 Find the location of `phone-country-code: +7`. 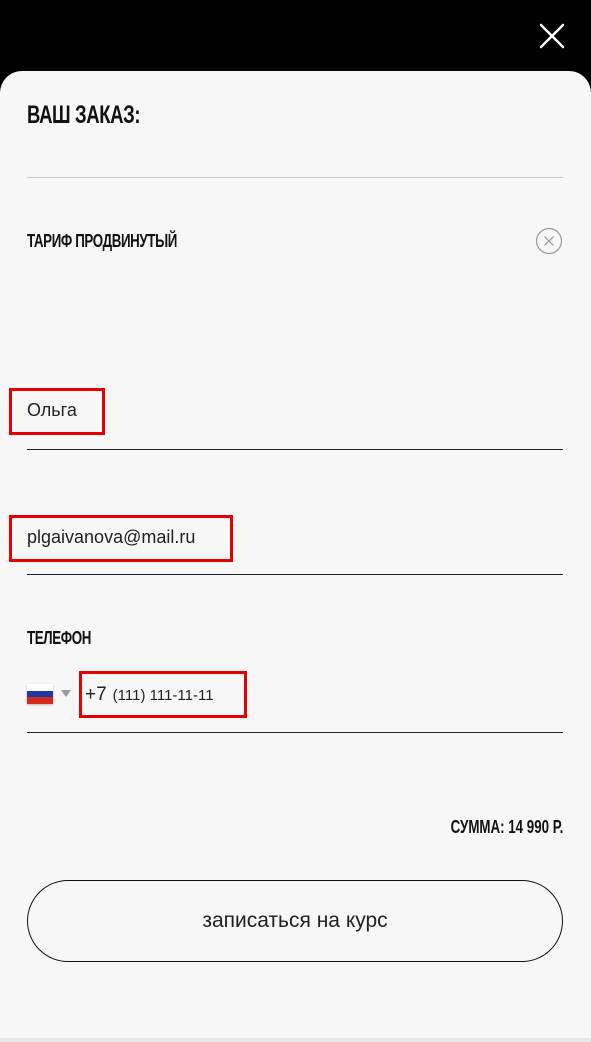

phone-country-code: +7 is located at coordinates (96, 694).